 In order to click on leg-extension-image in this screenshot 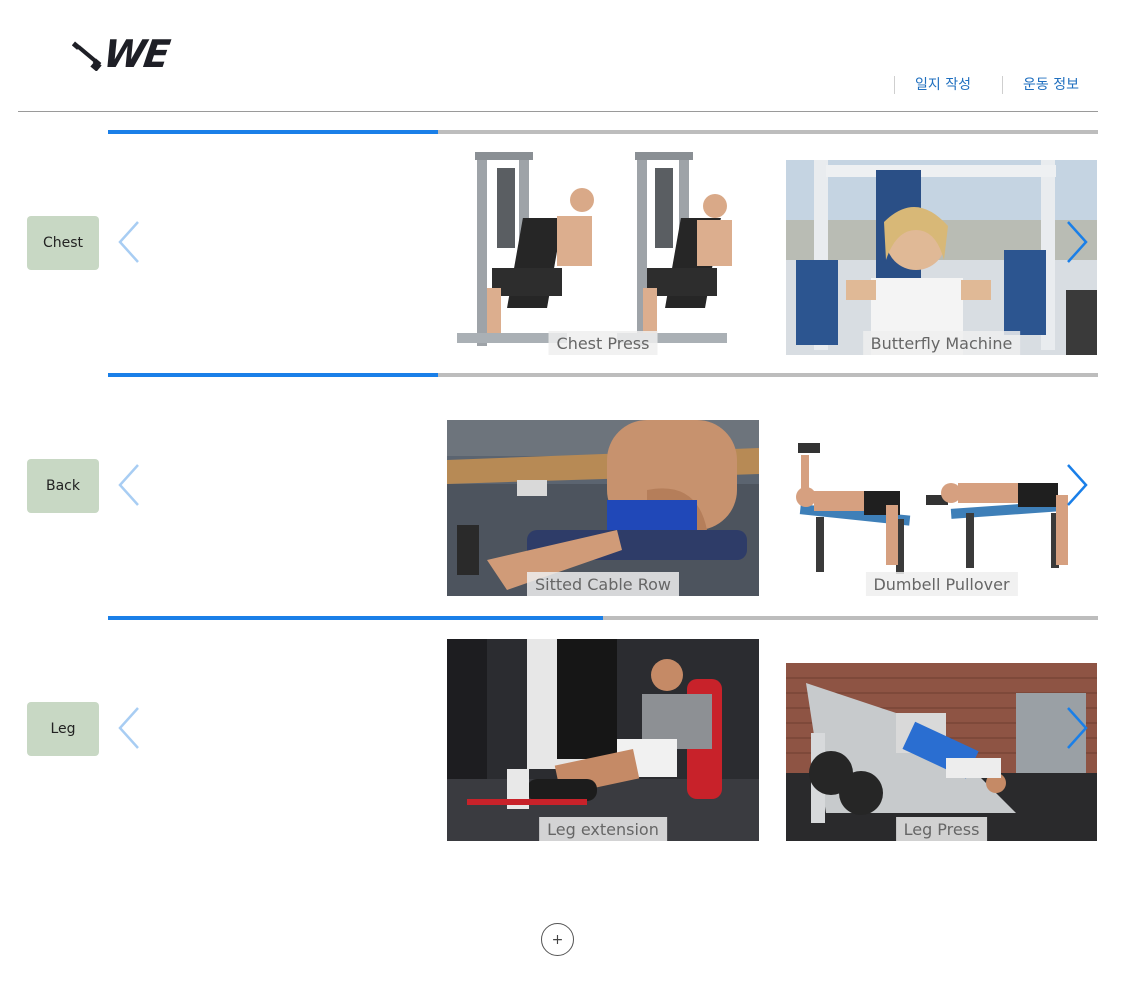, I will do `click(603, 740)`.